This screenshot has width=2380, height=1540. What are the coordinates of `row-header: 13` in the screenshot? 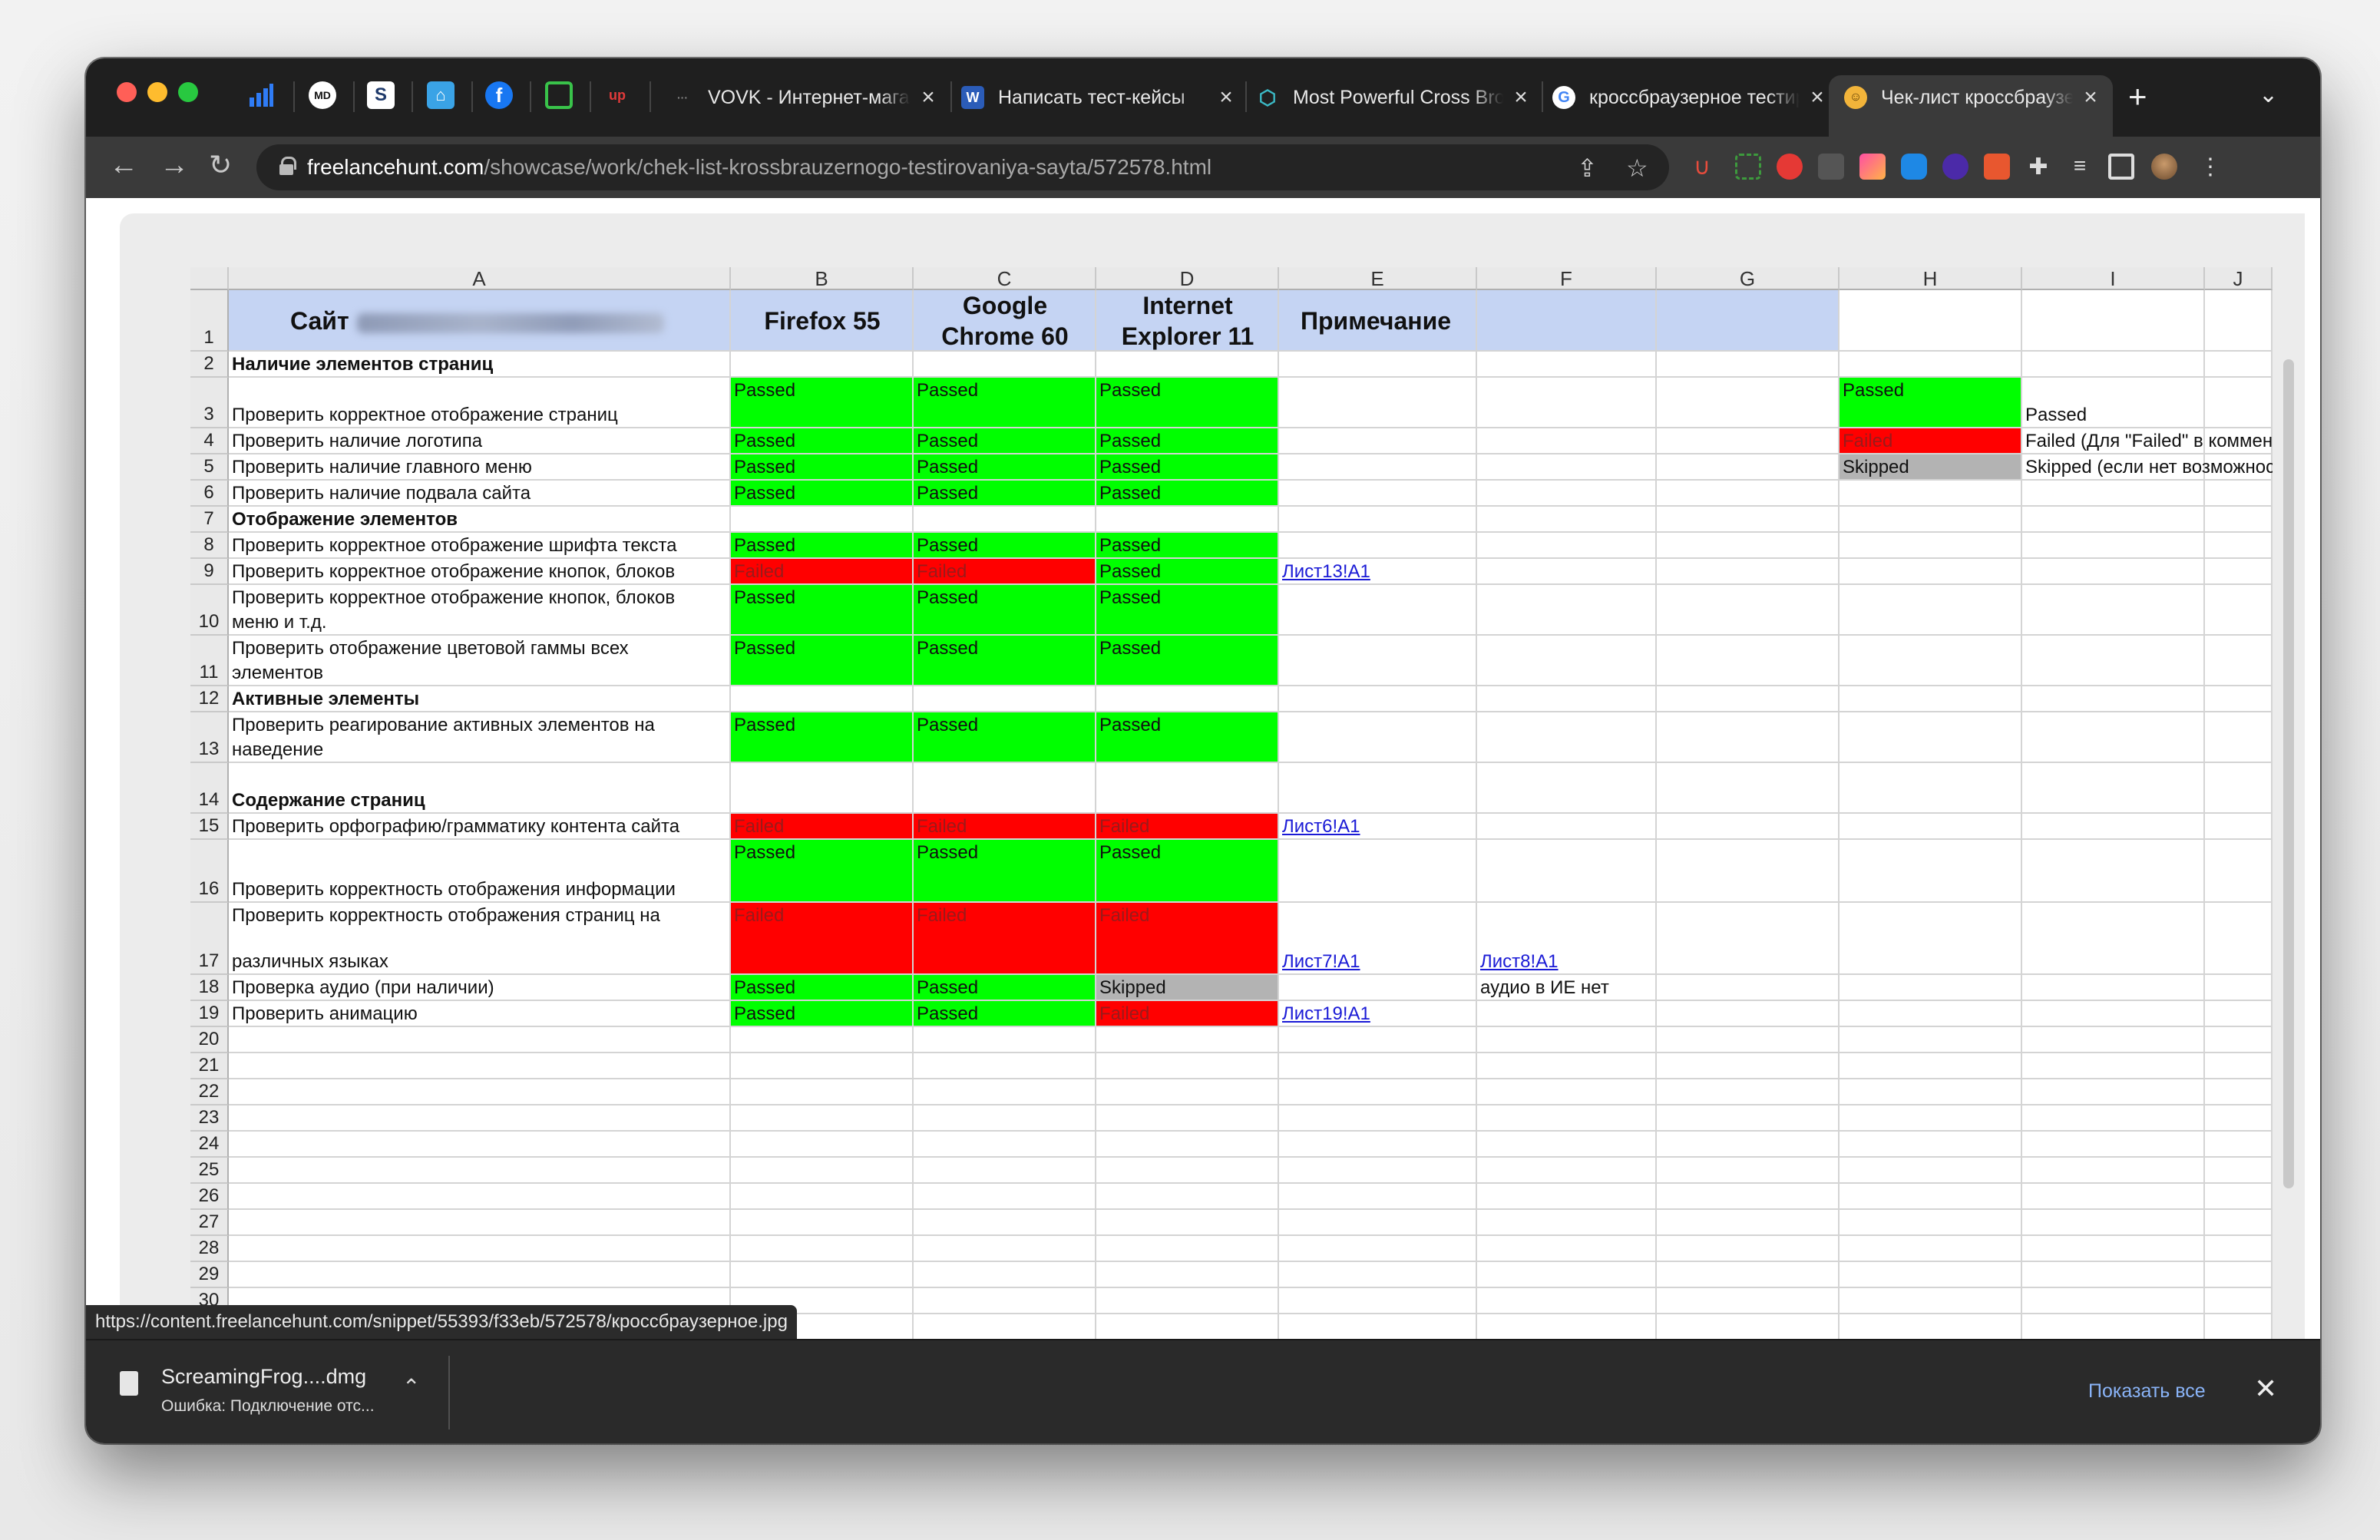 It's located at (209, 737).